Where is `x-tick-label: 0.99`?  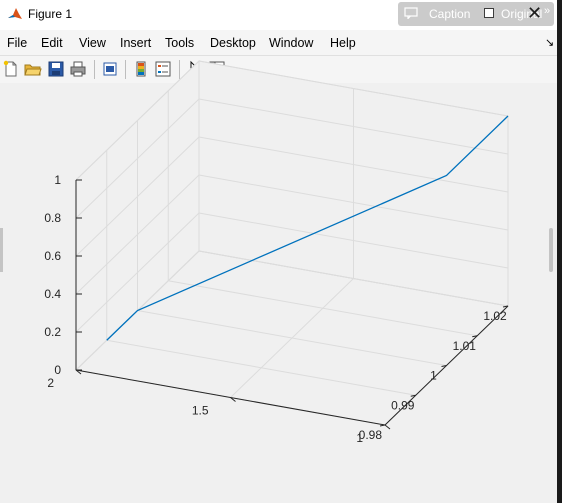
x-tick-label: 0.99 is located at coordinates (403, 405).